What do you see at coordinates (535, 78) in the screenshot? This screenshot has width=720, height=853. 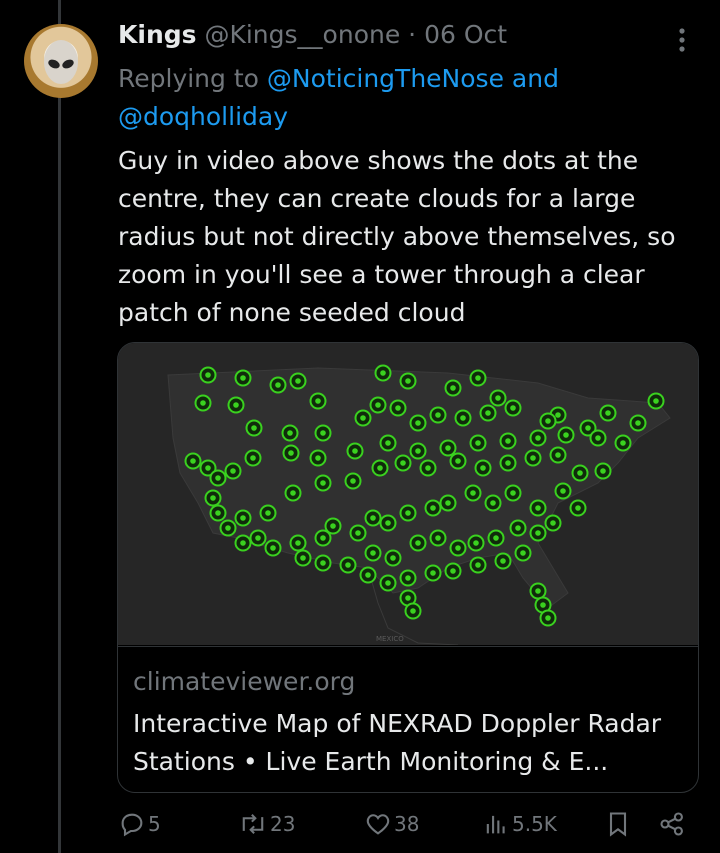 I see `mention-and: and` at bounding box center [535, 78].